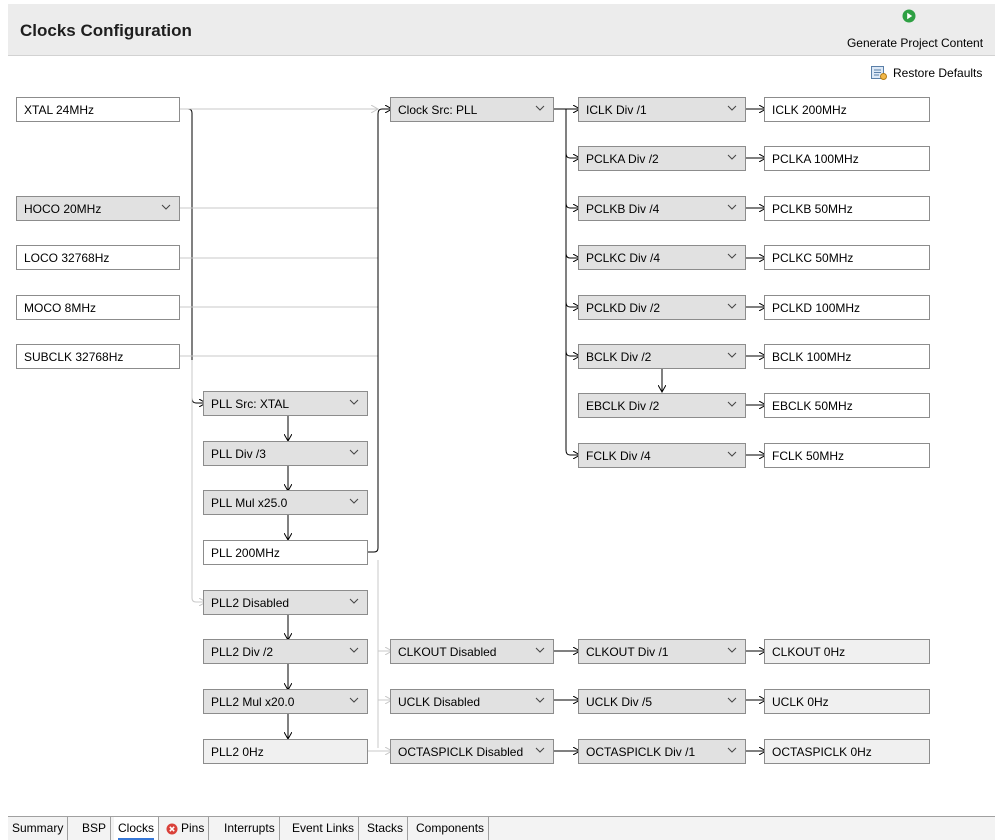 This screenshot has height=840, width=995. I want to click on uclk-src-select: UCLK Disabled, so click(472, 701).